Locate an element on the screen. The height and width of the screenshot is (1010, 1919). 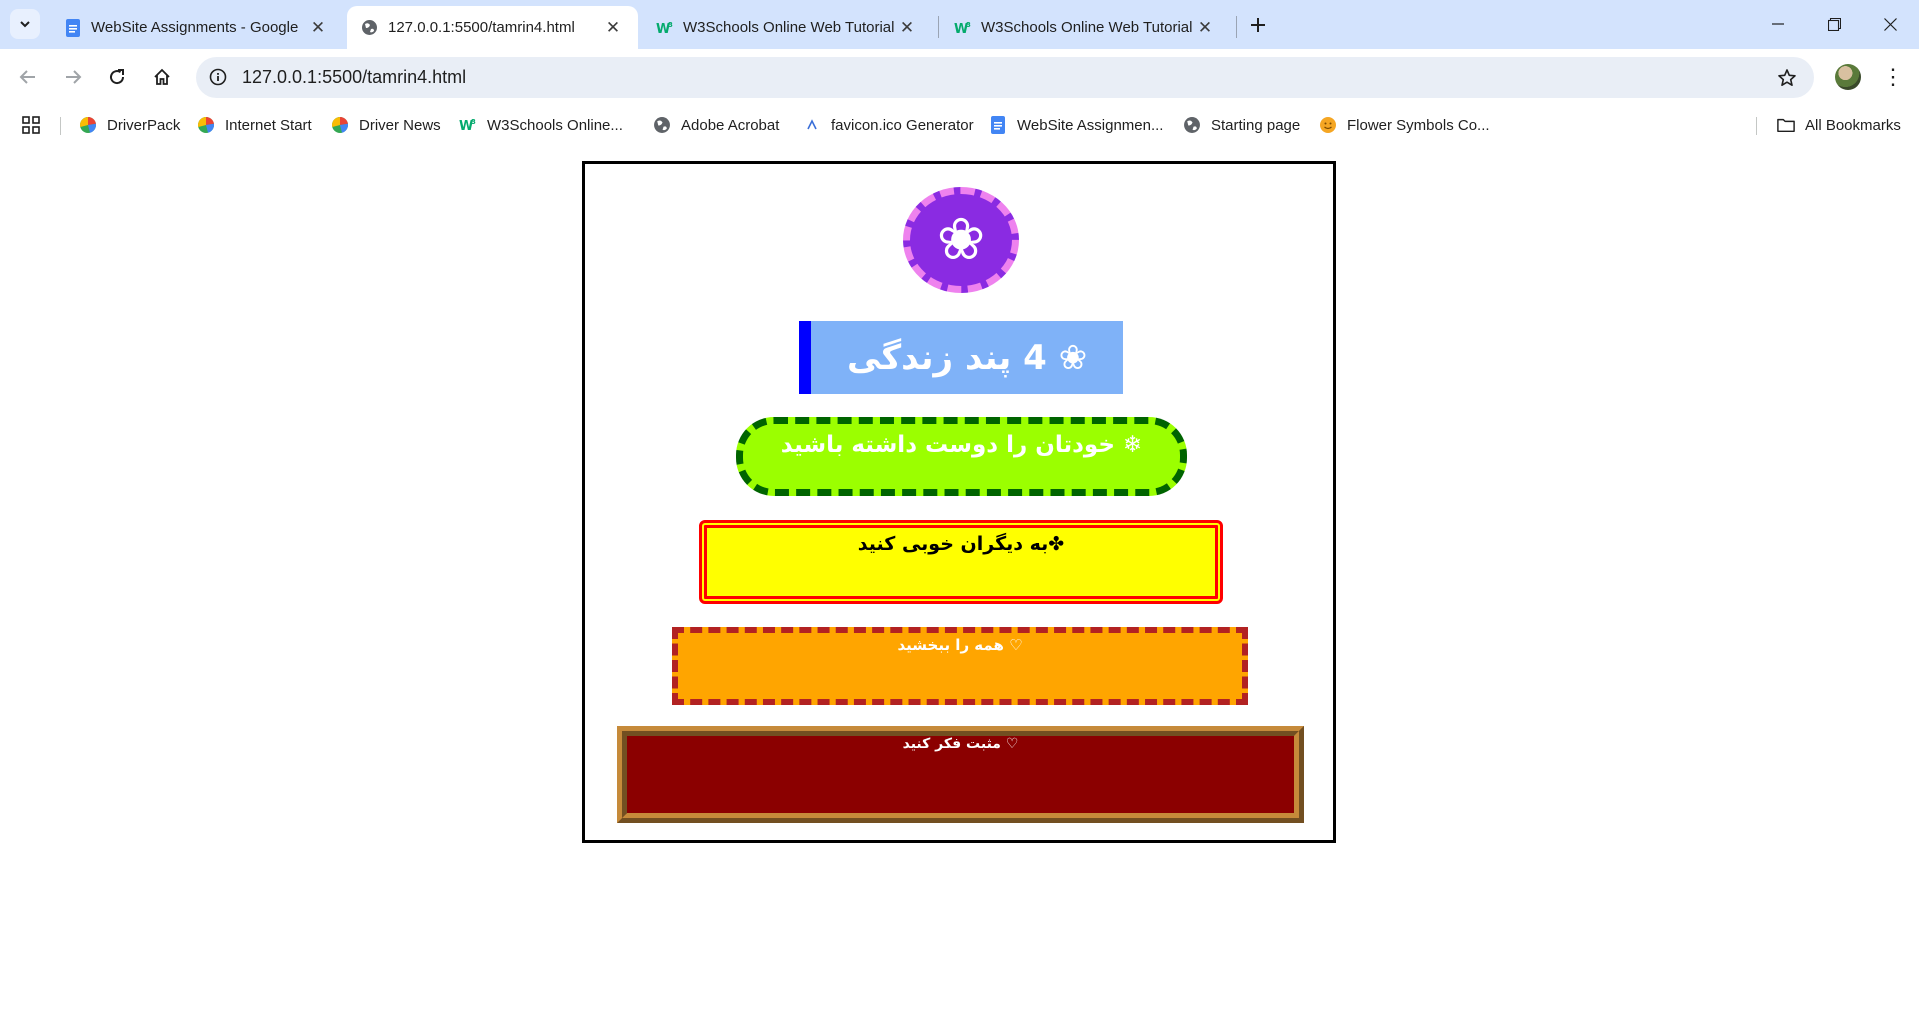
plus-icon is located at coordinates (1258, 25).